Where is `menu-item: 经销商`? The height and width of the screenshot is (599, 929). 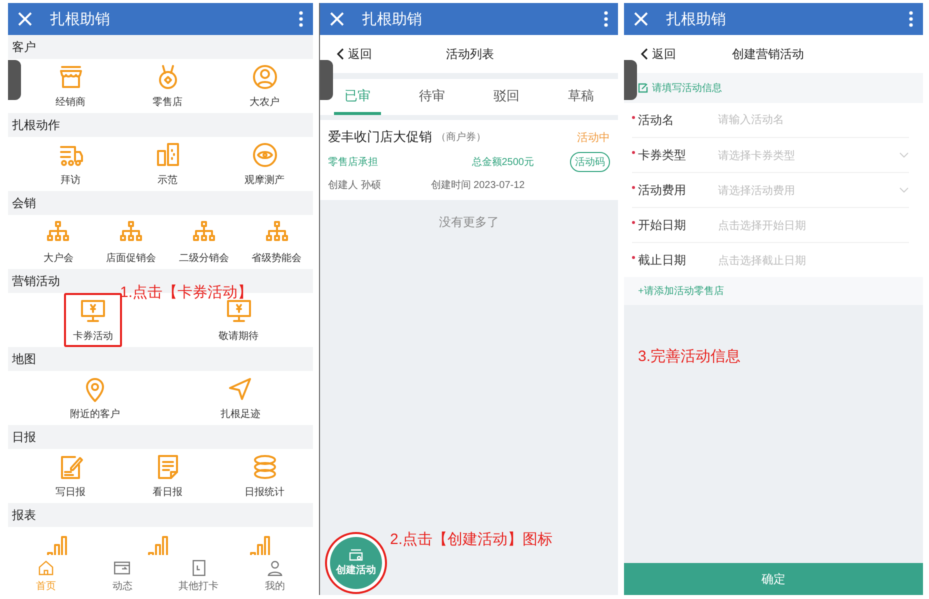 menu-item: 经销商 is located at coordinates (70, 86).